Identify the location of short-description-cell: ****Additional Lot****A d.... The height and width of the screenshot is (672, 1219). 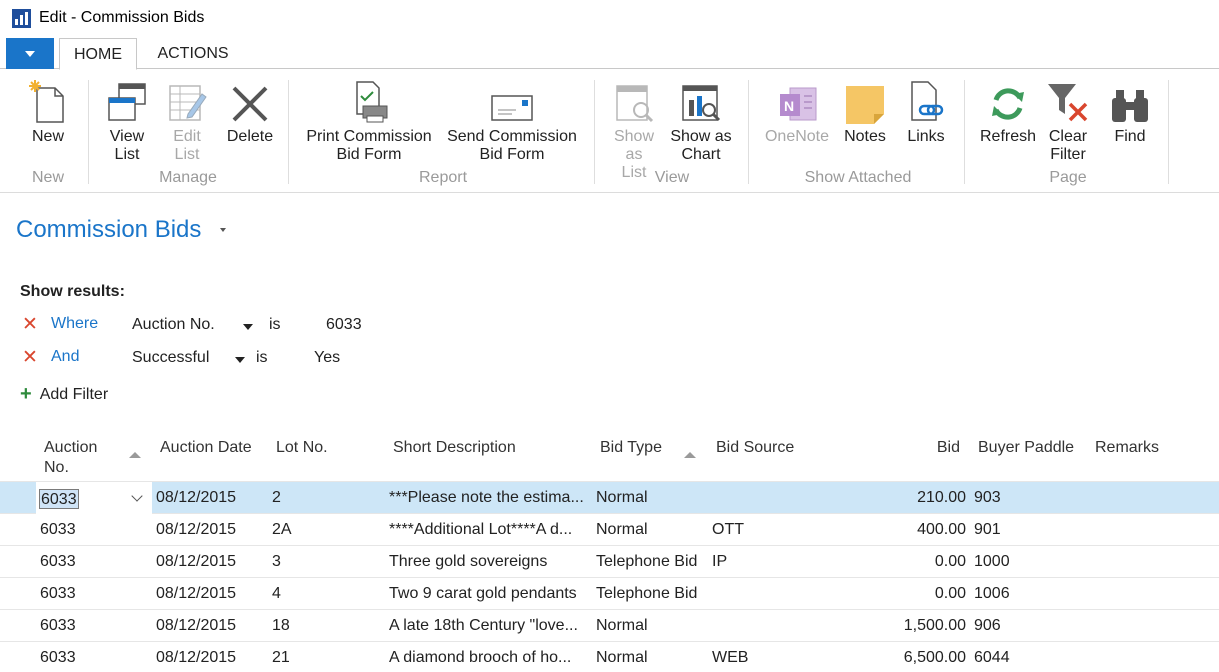
(492, 530).